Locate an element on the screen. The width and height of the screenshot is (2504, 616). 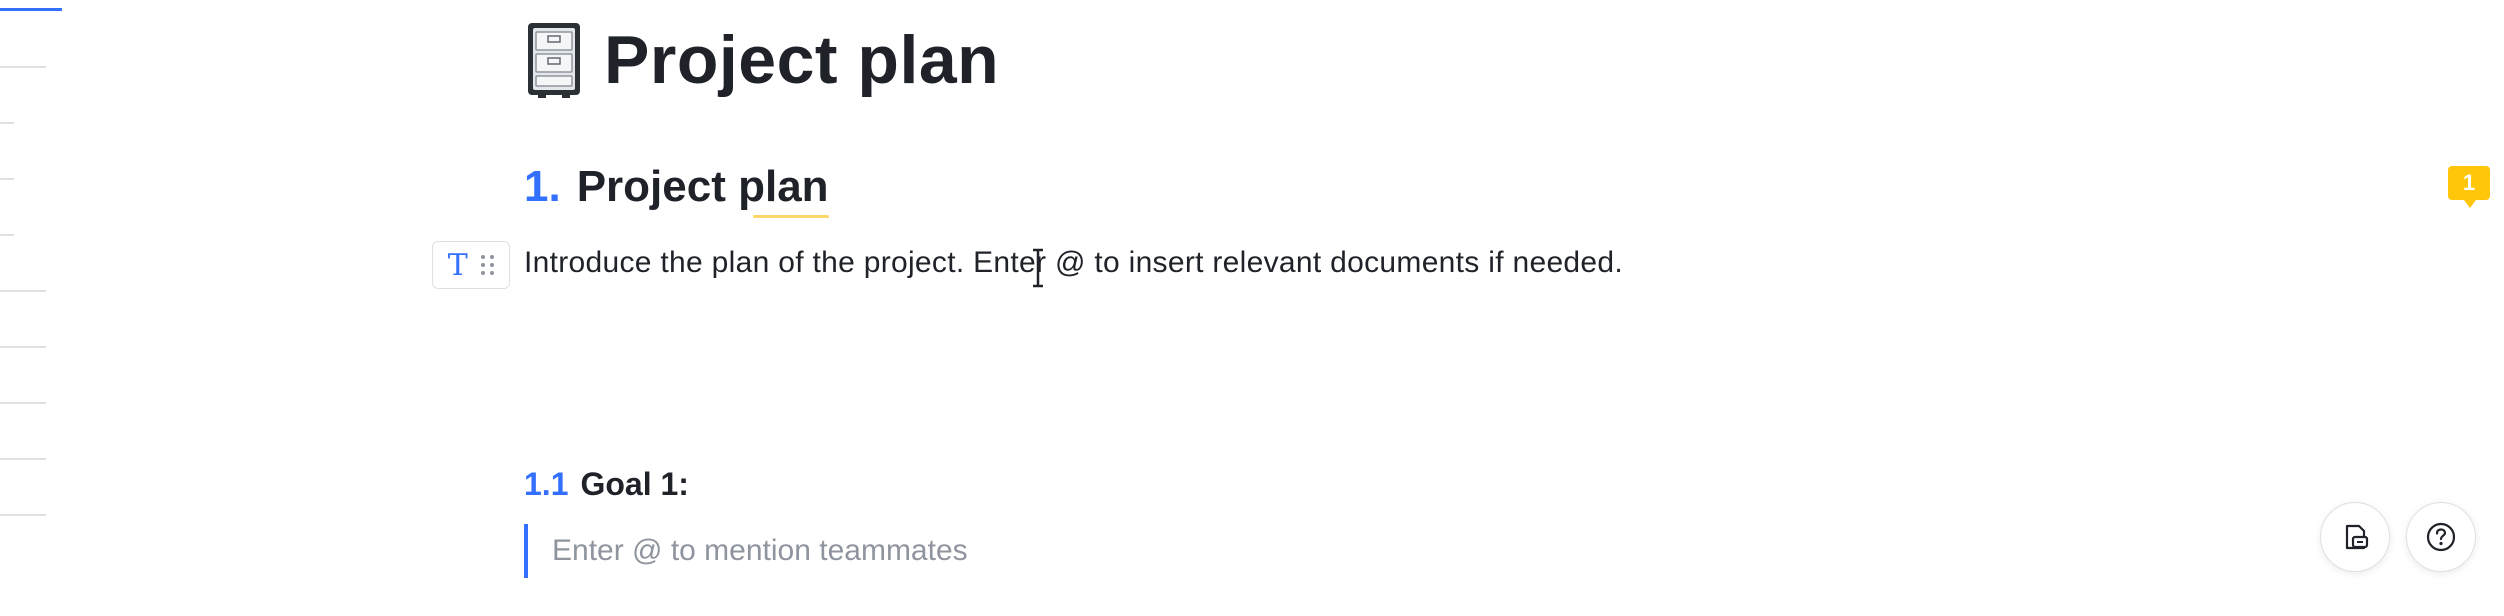
heading-2: 1.1 Goal 1: is located at coordinates (606, 484).